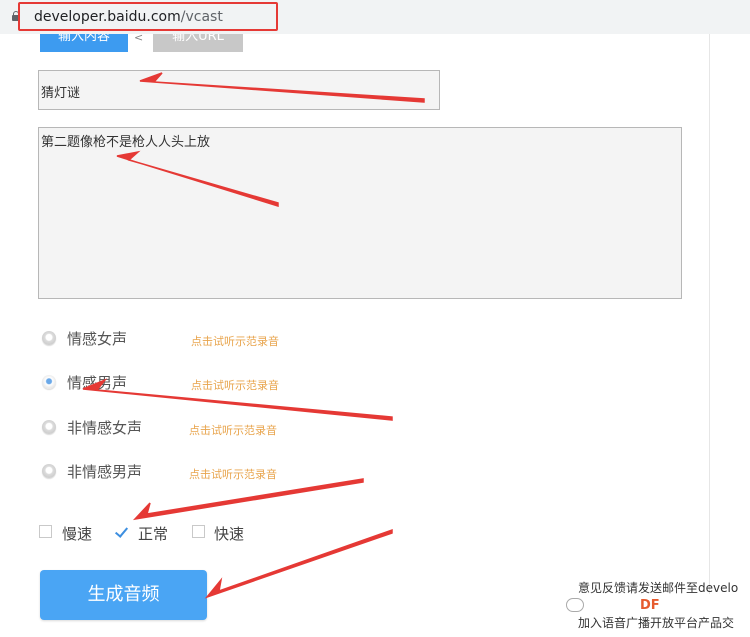 The width and height of the screenshot is (750, 637). What do you see at coordinates (229, 534) in the screenshot?
I see `speed-label-fast: 快速` at bounding box center [229, 534].